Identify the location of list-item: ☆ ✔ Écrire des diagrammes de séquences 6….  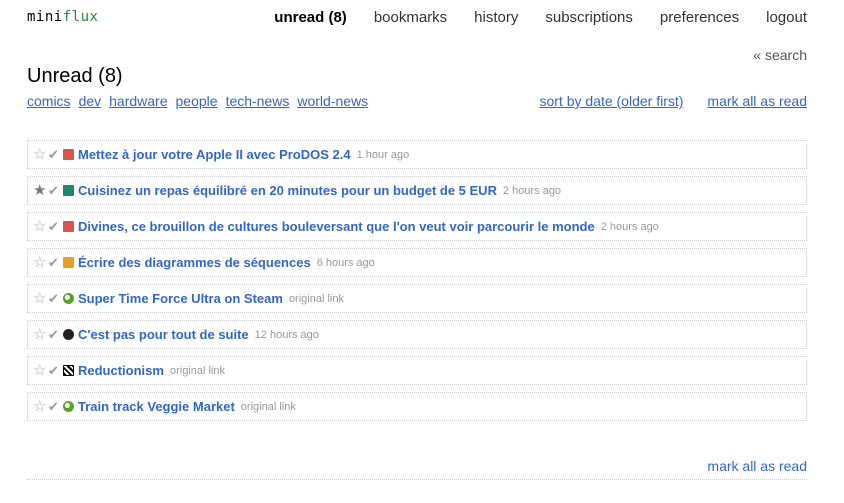
(417, 262).